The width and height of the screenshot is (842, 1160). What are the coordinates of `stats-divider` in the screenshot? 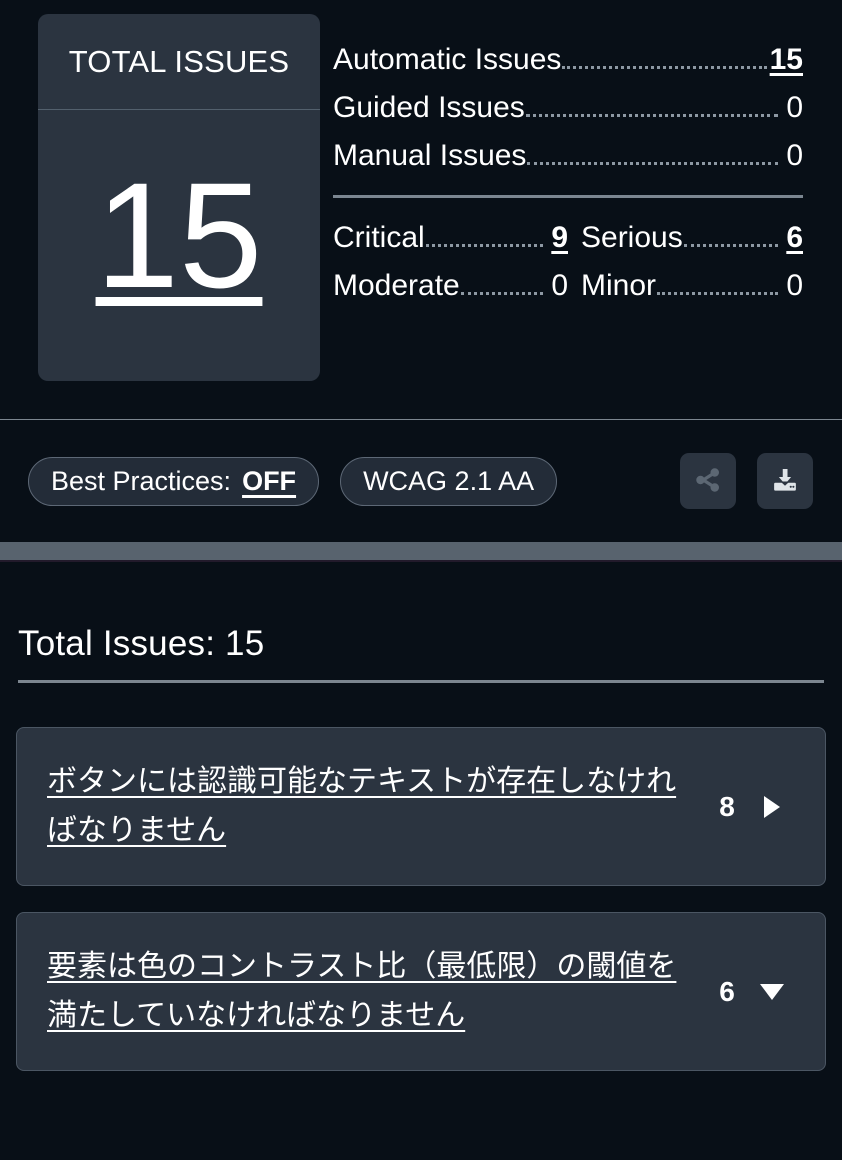 It's located at (568, 196).